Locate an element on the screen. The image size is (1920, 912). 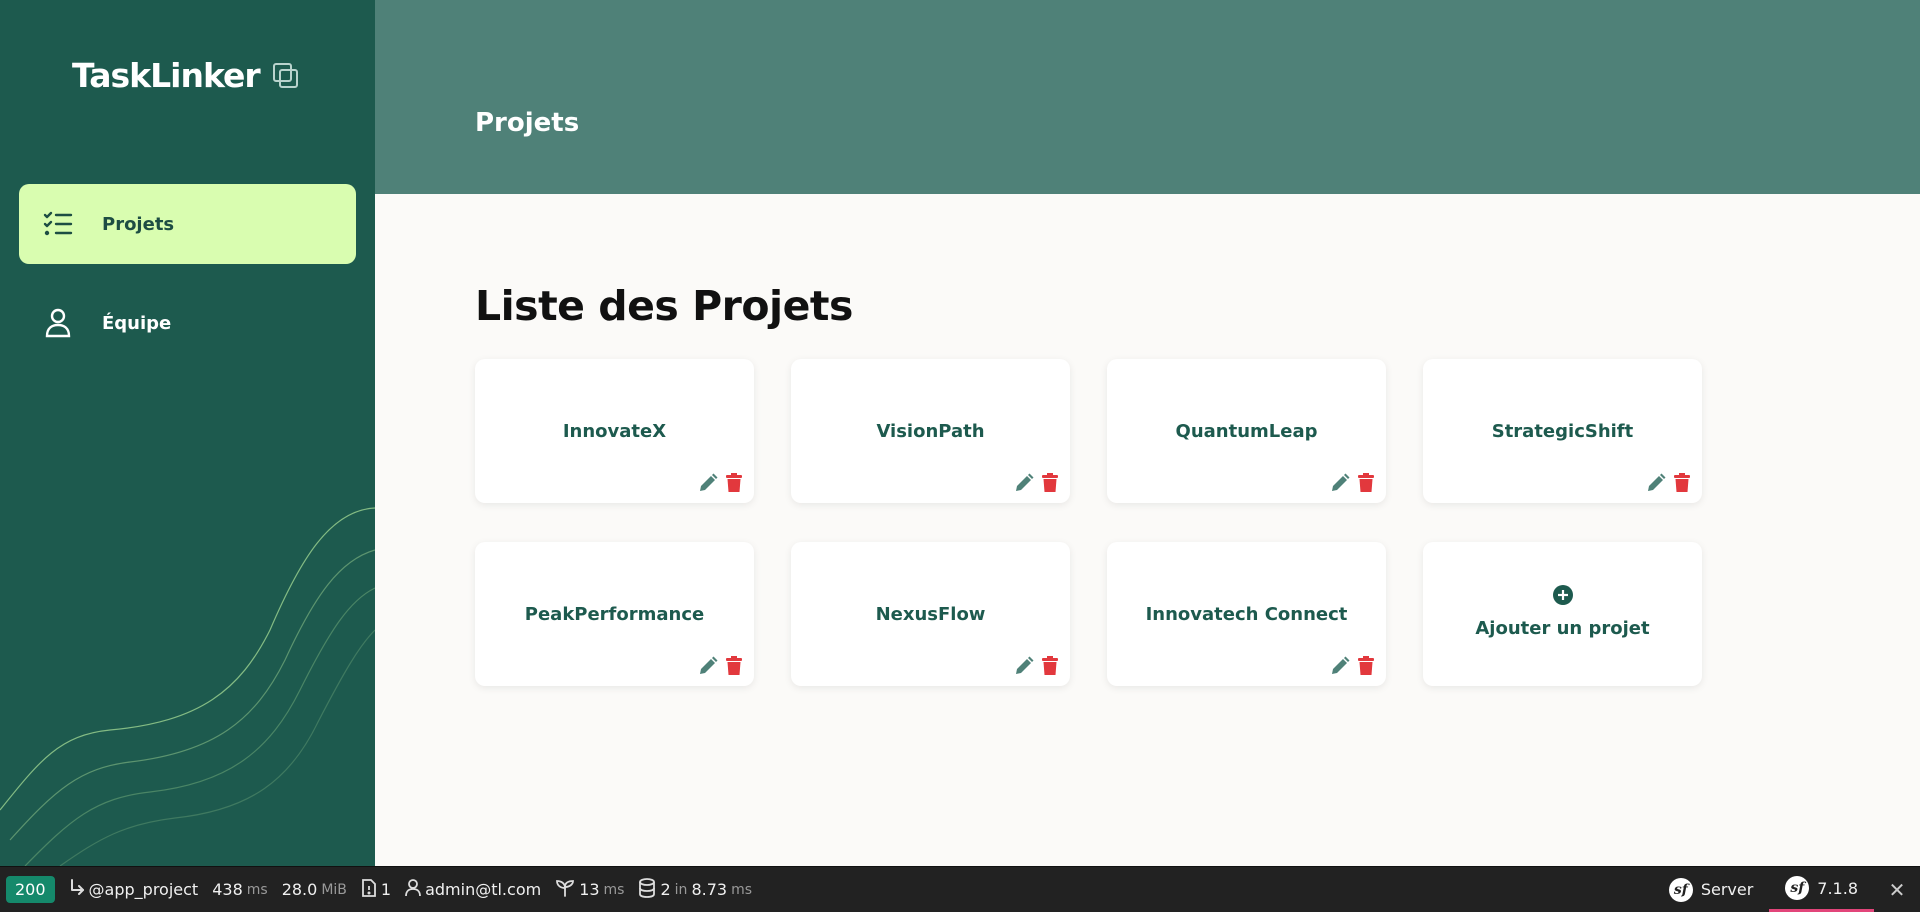
project-card: StrategicShift is located at coordinates (1562, 431).